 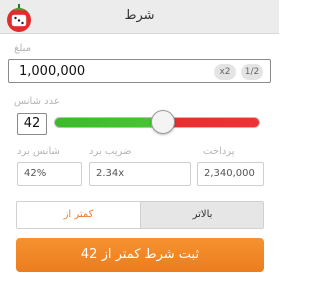 What do you see at coordinates (23, 48) in the screenshot?
I see `amount-label: مبلغ` at bounding box center [23, 48].